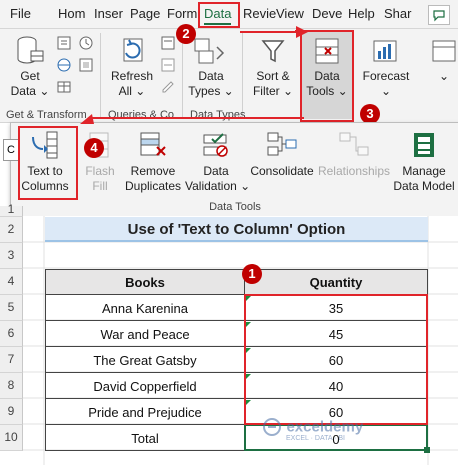  I want to click on data-tools-group-label: Data Tools, so click(235, 207).